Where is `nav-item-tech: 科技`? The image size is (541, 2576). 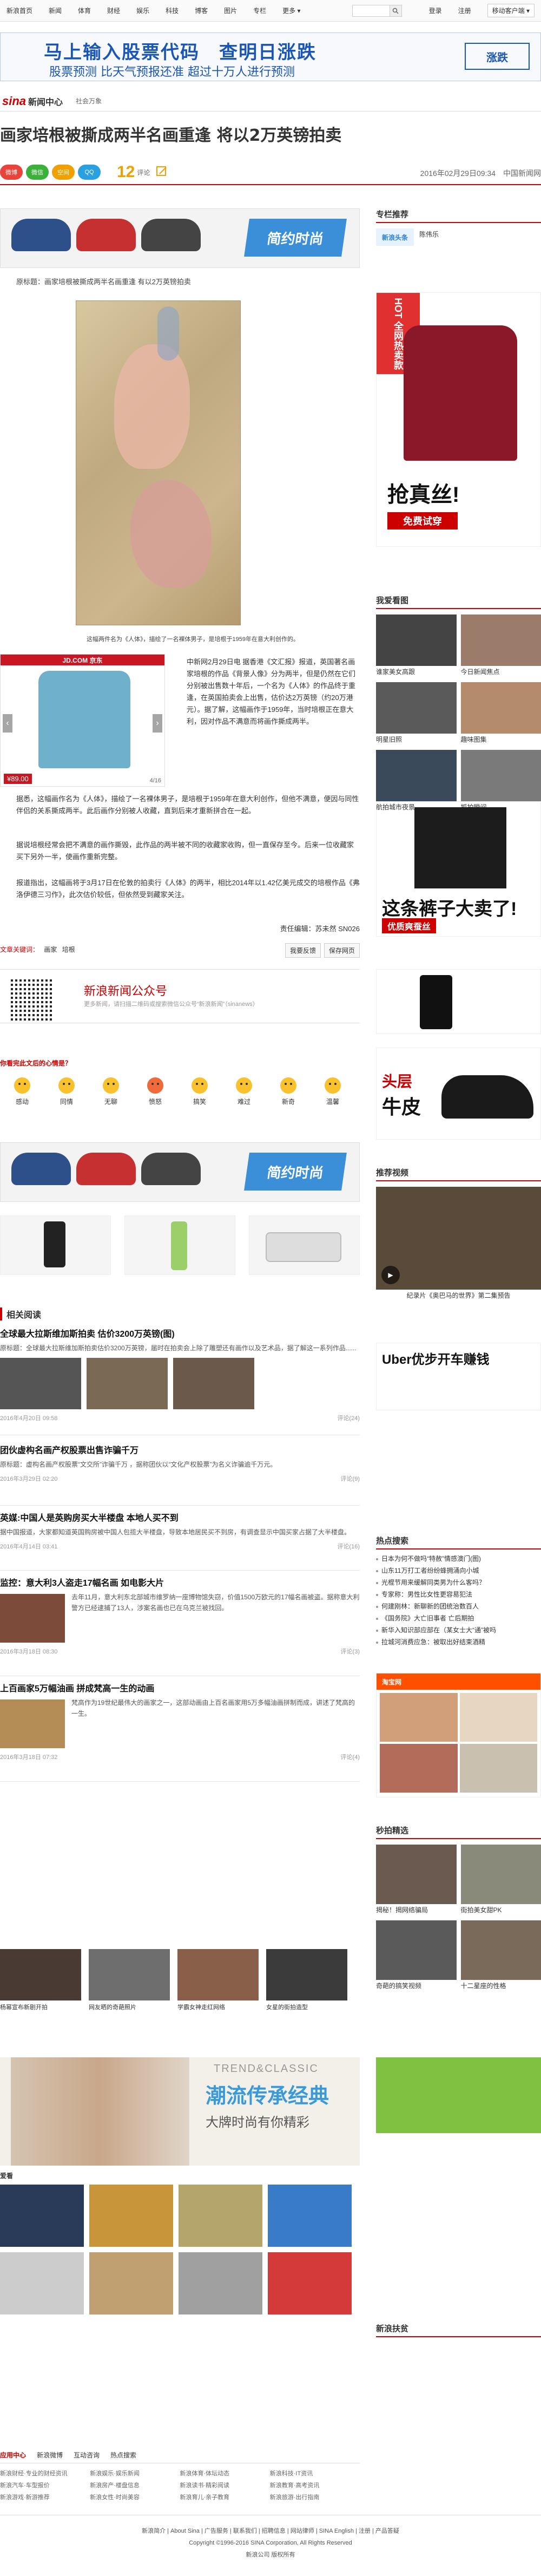
nav-item-tech: 科技 is located at coordinates (173, 10).